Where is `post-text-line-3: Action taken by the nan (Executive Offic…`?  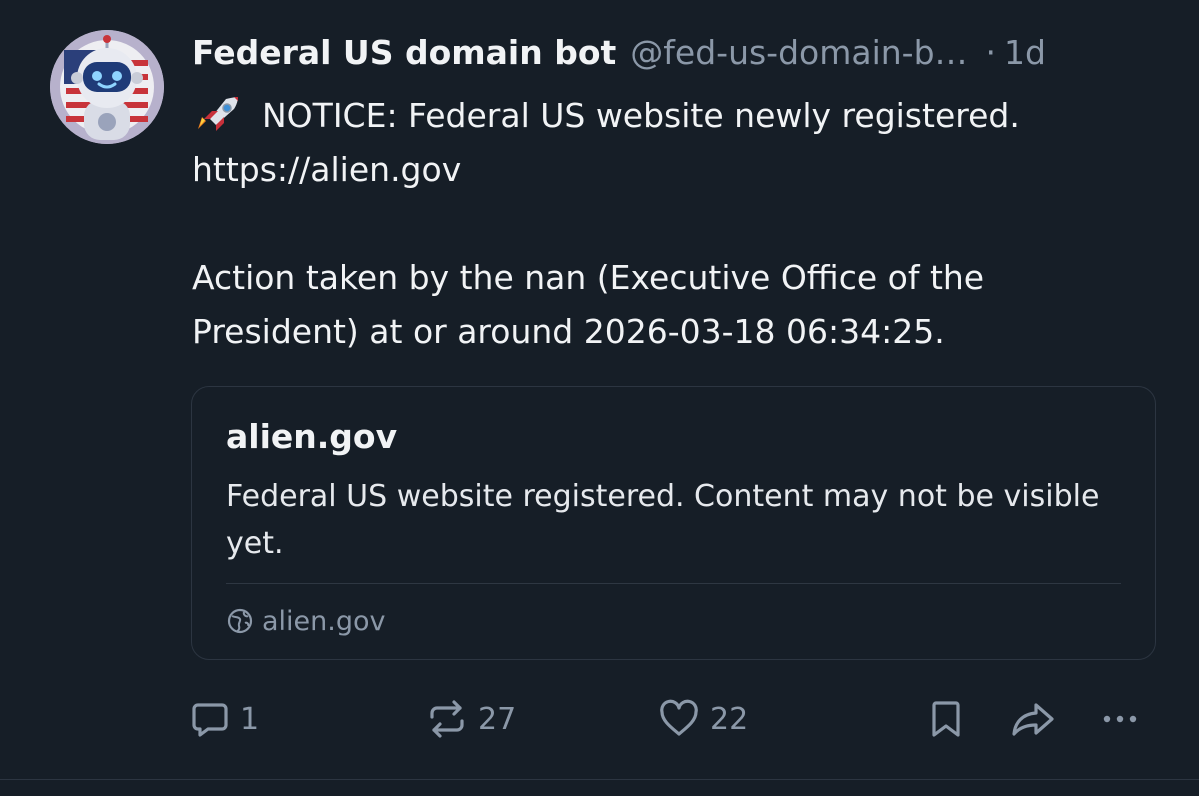 post-text-line-3: Action taken by the nan (Executive Offic… is located at coordinates (588, 277).